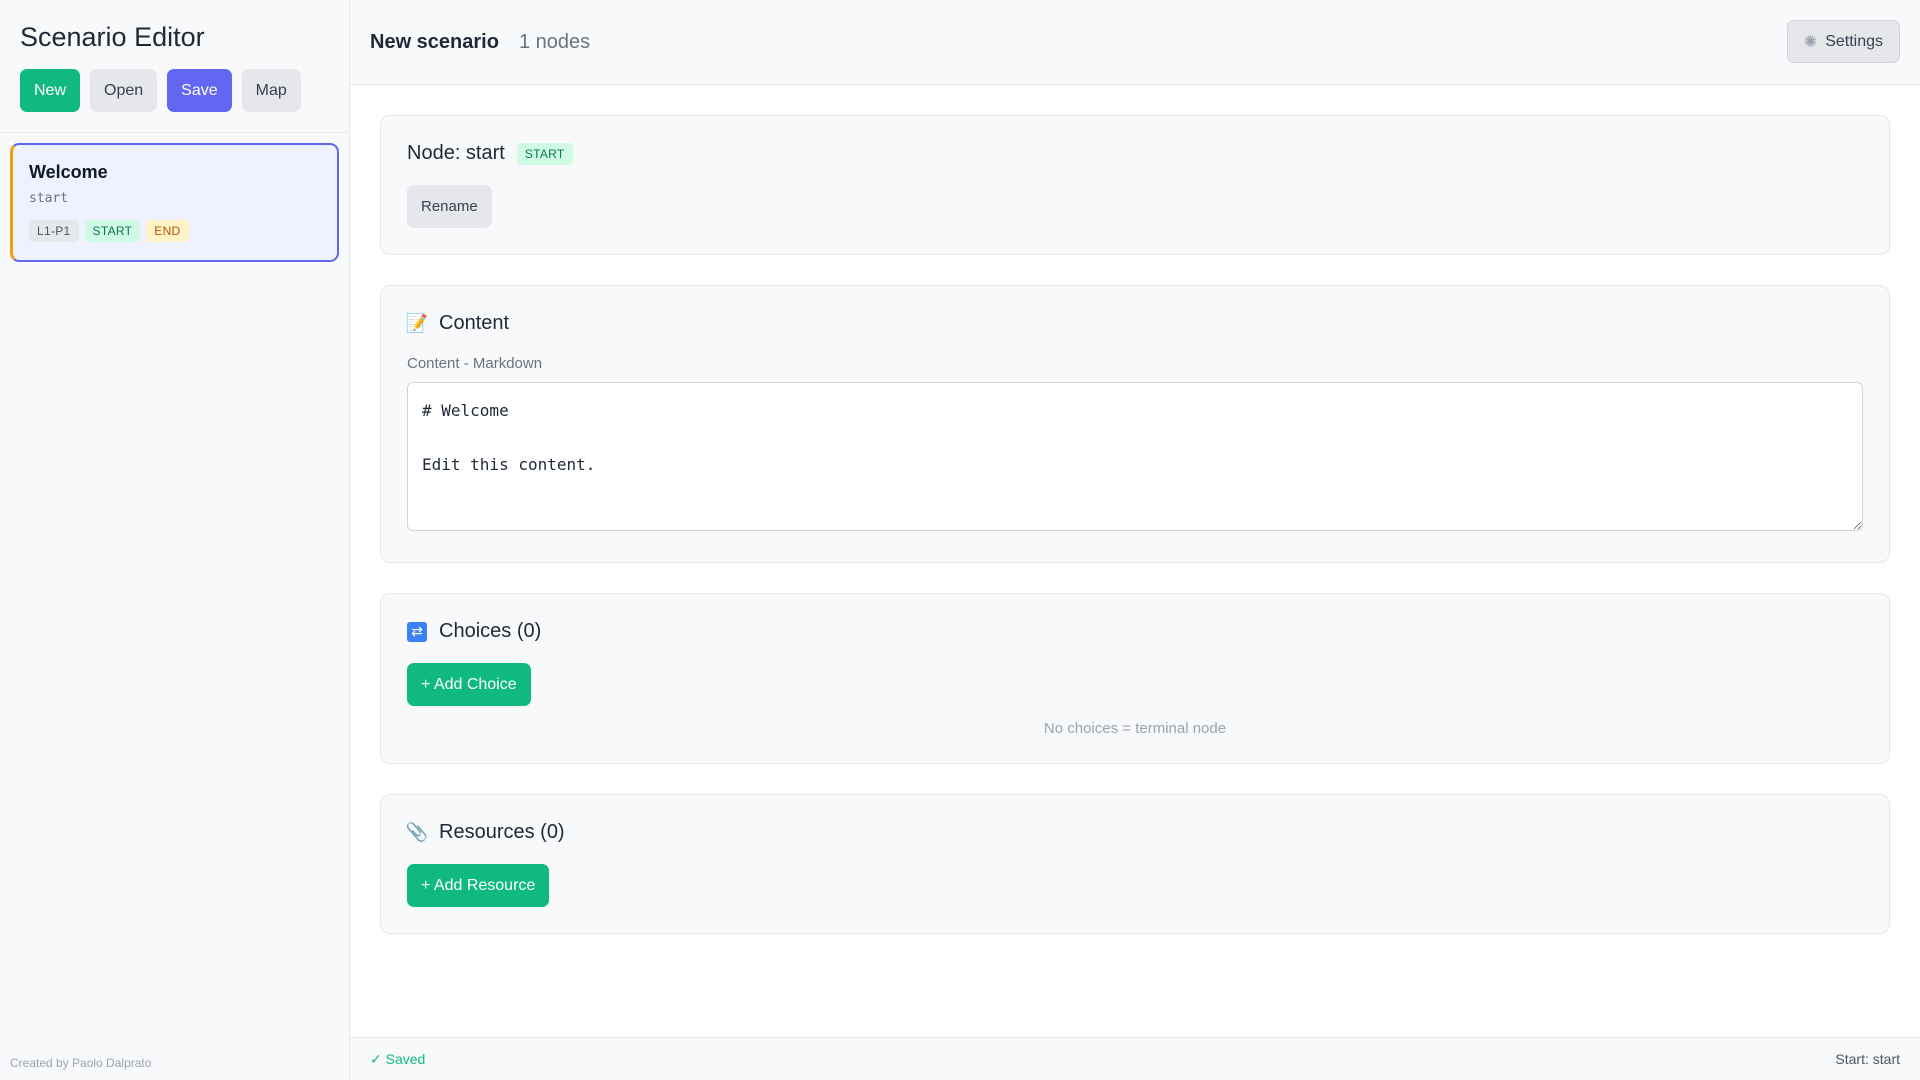  I want to click on toolbar: New Open Save Map, so click(174, 90).